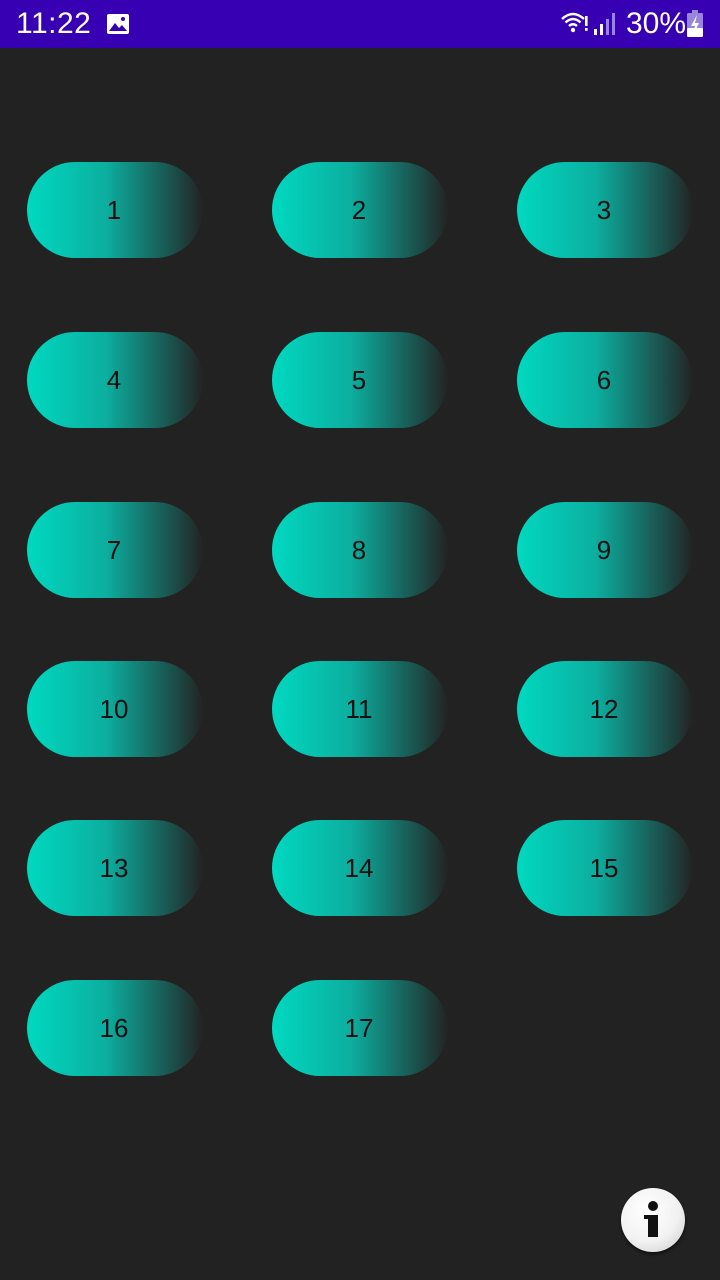  I want to click on info-icon, so click(651, 1219).